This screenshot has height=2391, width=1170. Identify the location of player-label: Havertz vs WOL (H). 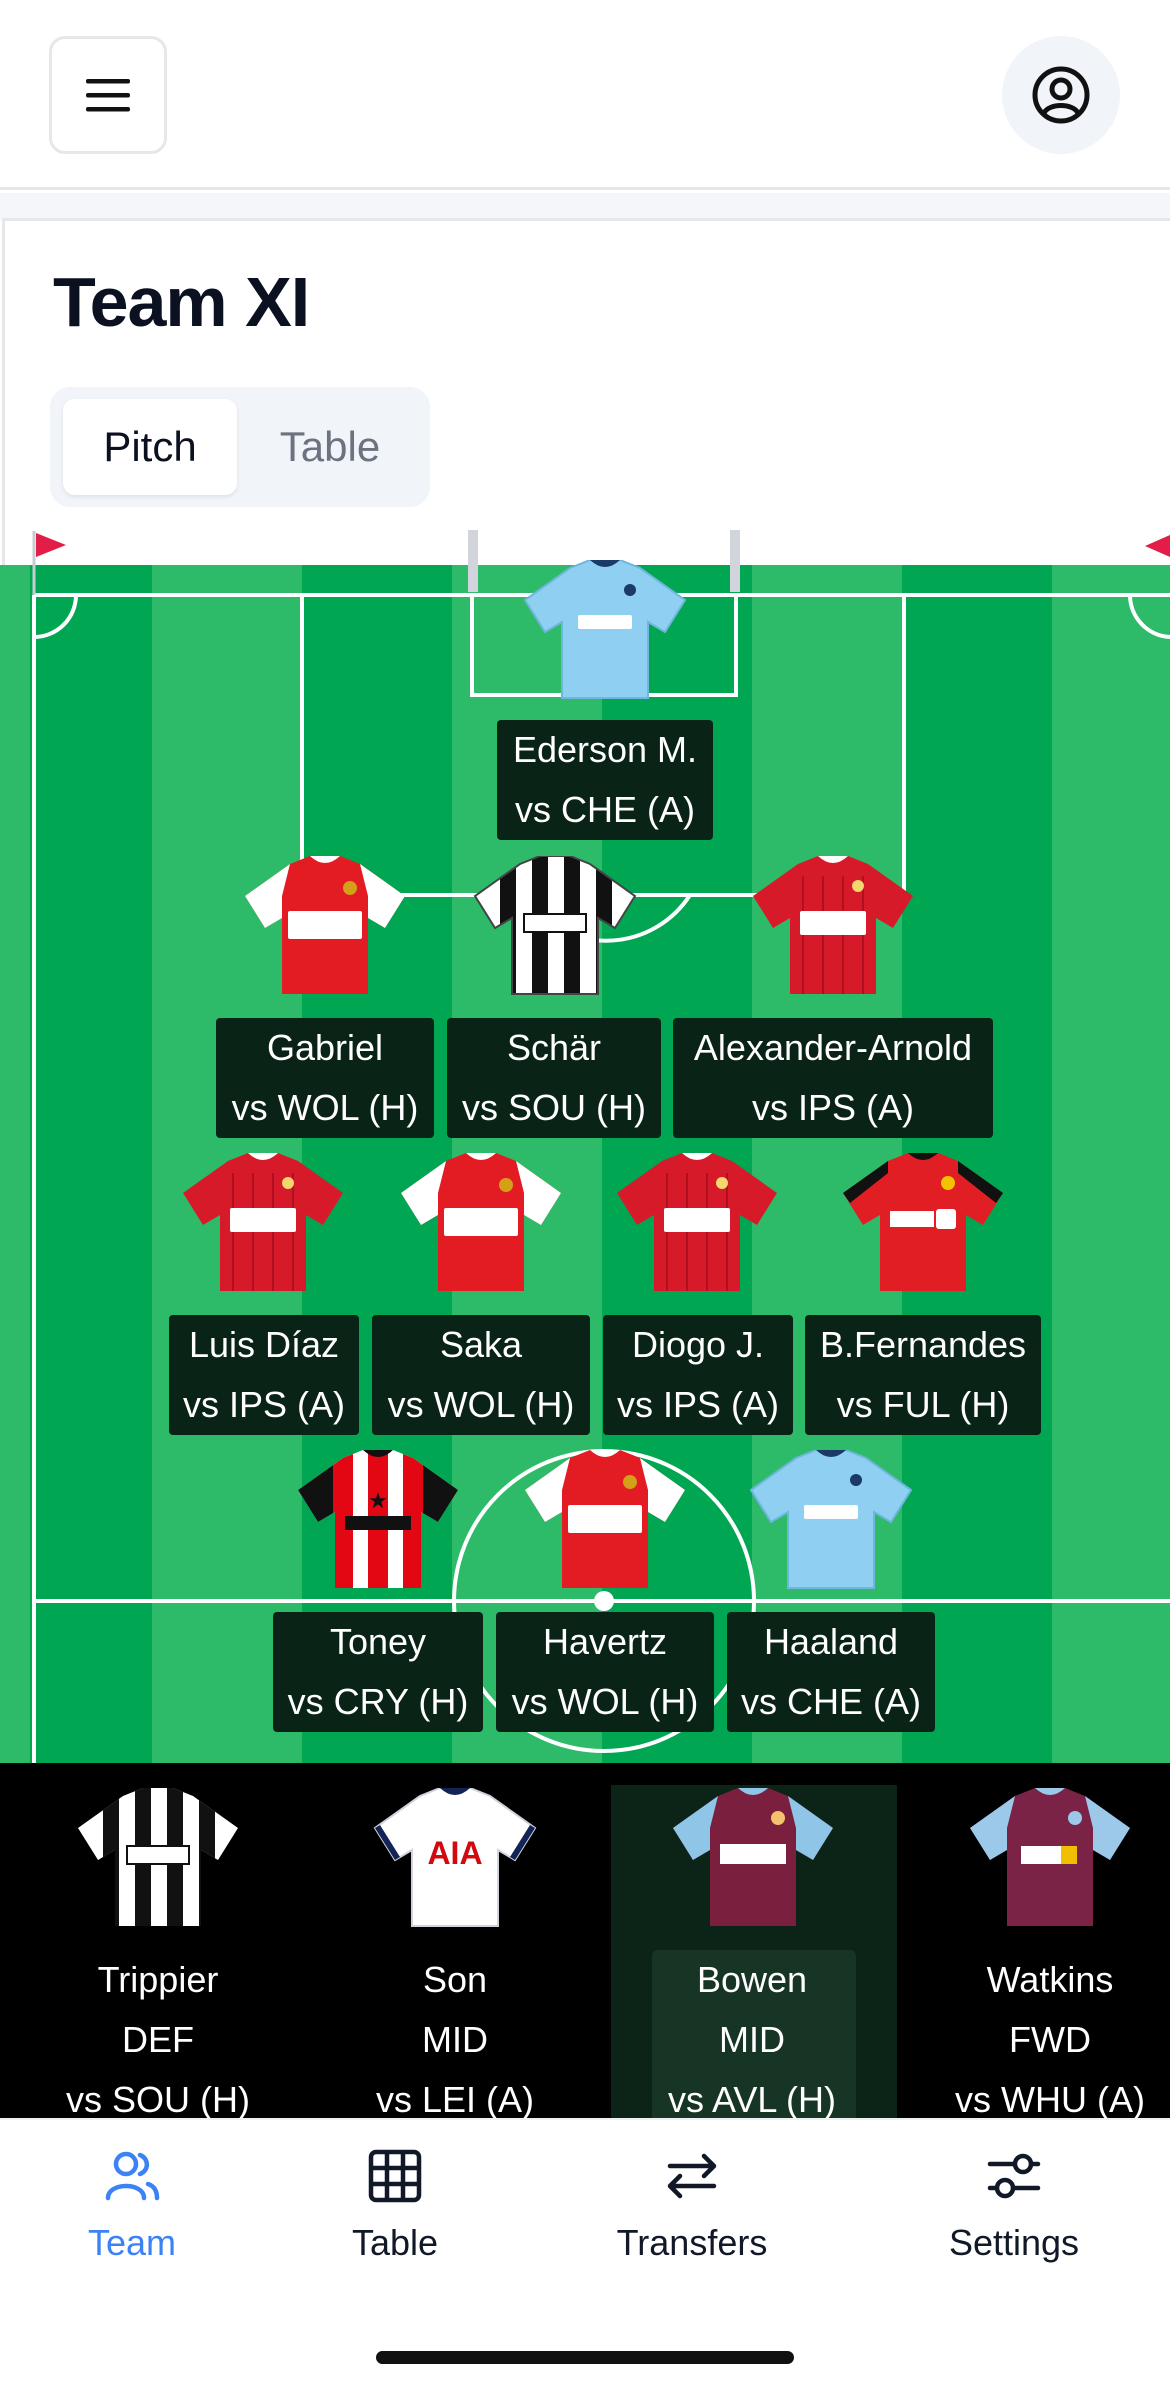
(605, 1672).